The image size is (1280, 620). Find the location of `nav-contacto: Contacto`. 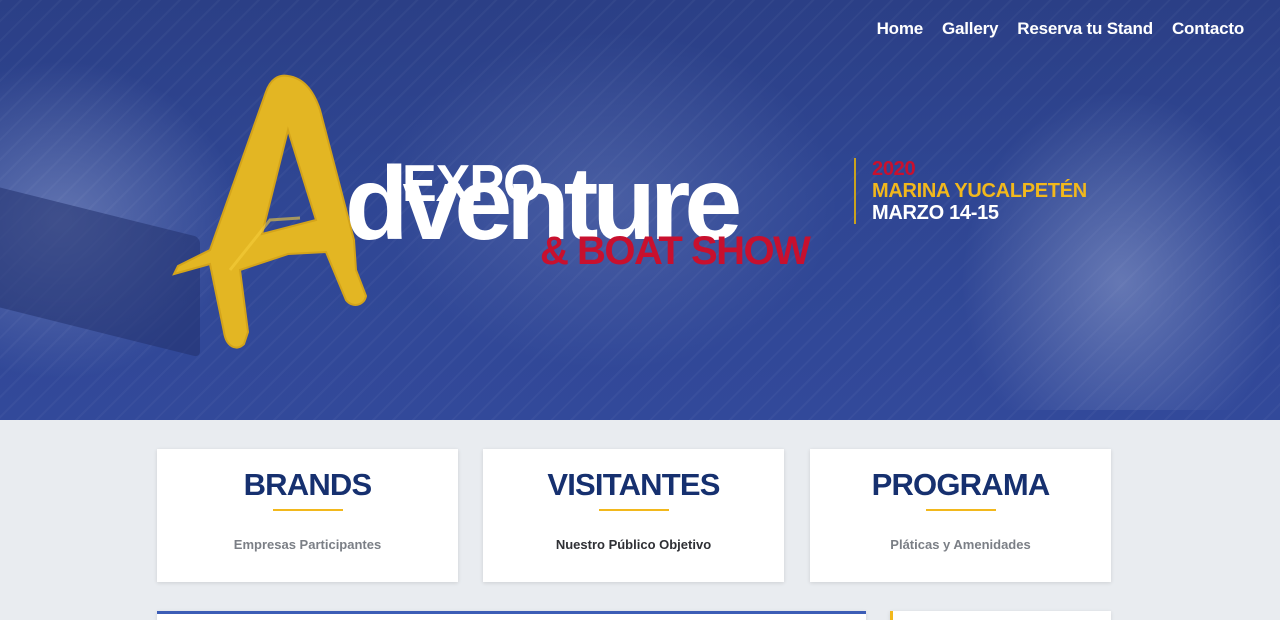

nav-contacto: Contacto is located at coordinates (1208, 29).